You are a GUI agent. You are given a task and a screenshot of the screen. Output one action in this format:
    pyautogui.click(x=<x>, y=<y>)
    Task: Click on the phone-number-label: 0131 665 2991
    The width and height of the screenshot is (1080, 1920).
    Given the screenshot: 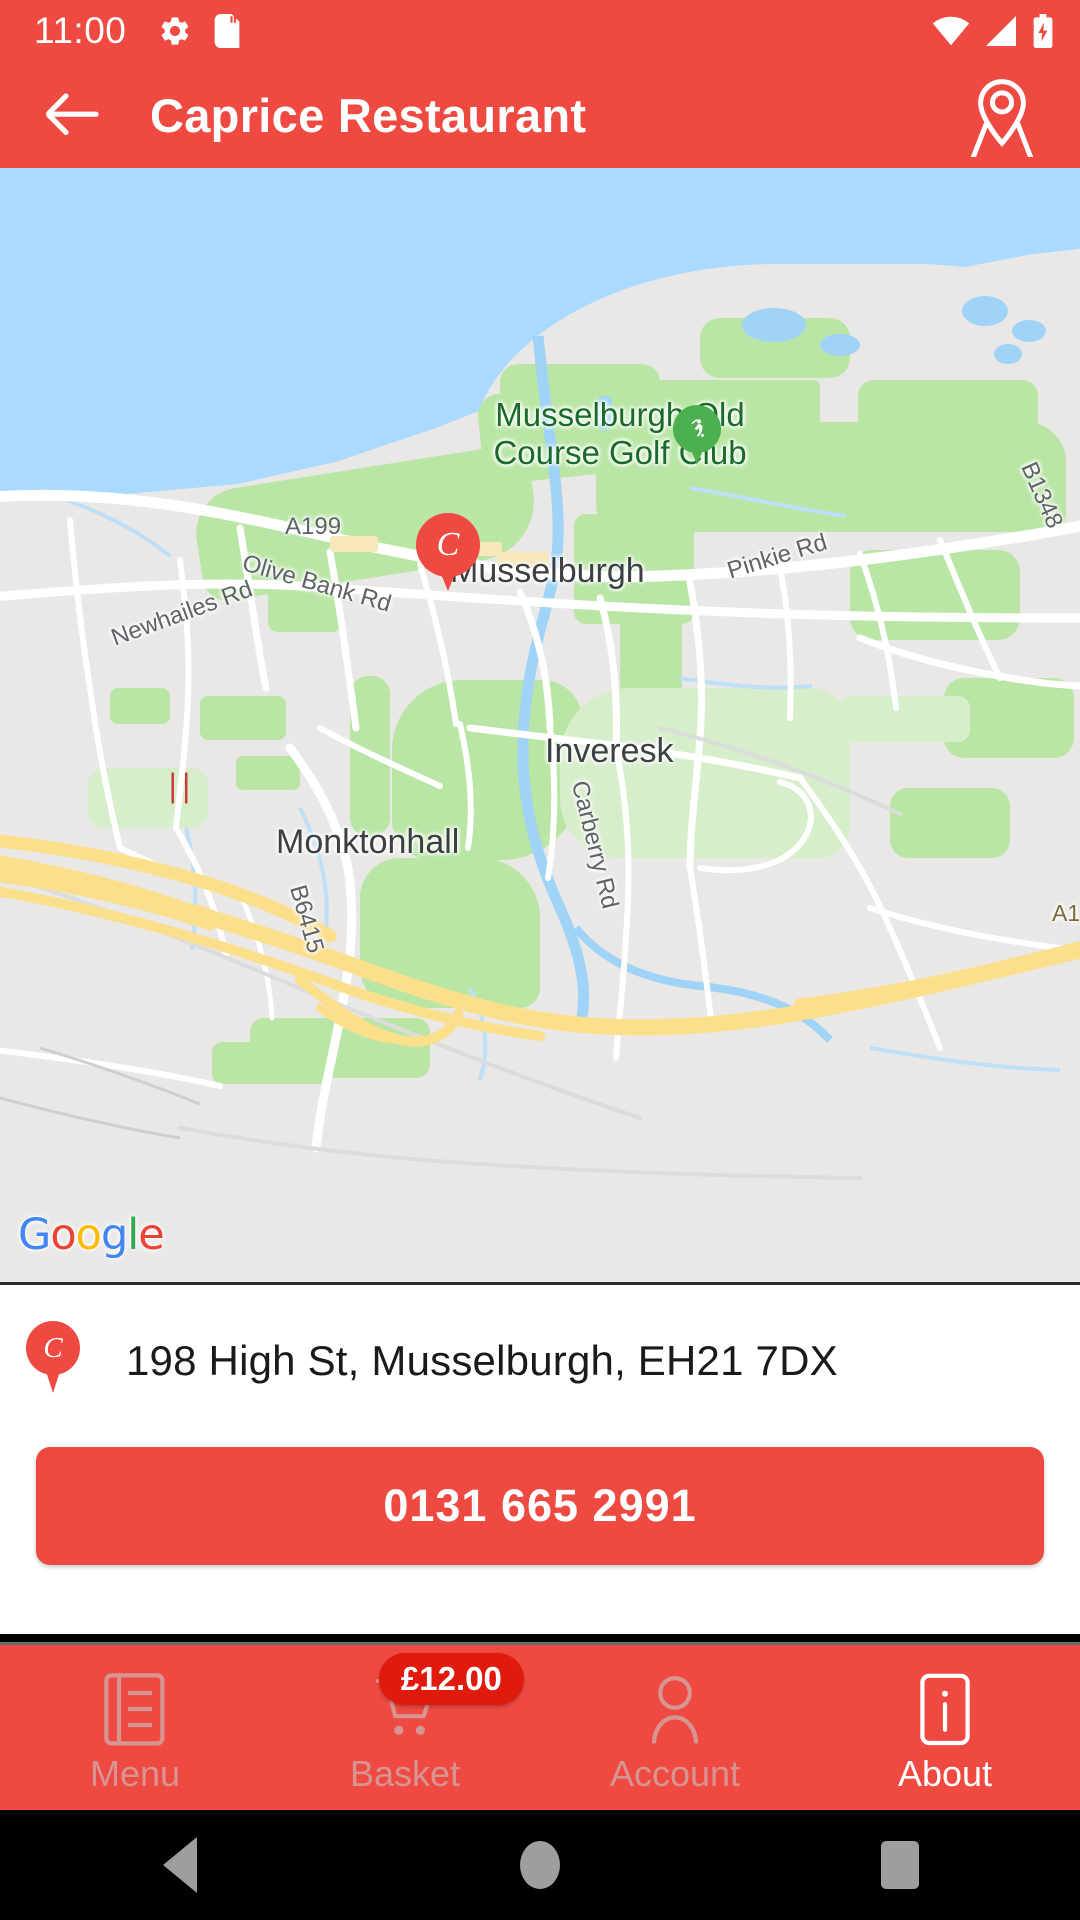 What is the action you would take?
    pyautogui.click(x=540, y=1505)
    